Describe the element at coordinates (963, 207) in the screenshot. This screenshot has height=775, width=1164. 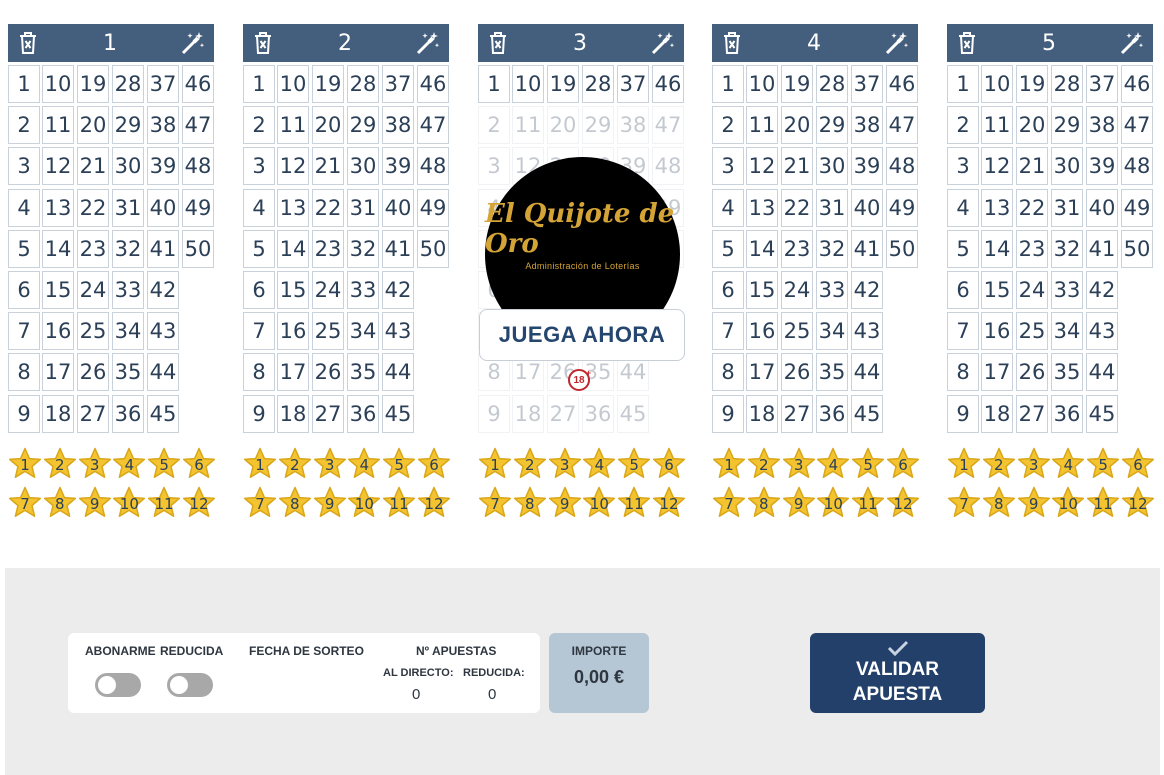
I see `number-cell: 4` at that location.